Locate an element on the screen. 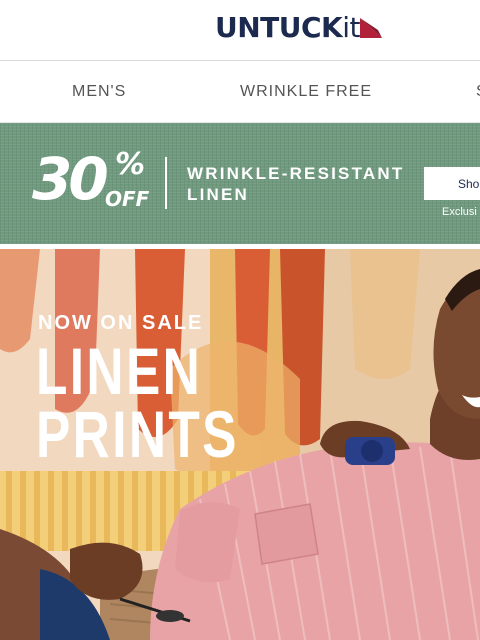 This screenshot has height=640, width=480. site-header: UNTUCKit is located at coordinates (240, 30).